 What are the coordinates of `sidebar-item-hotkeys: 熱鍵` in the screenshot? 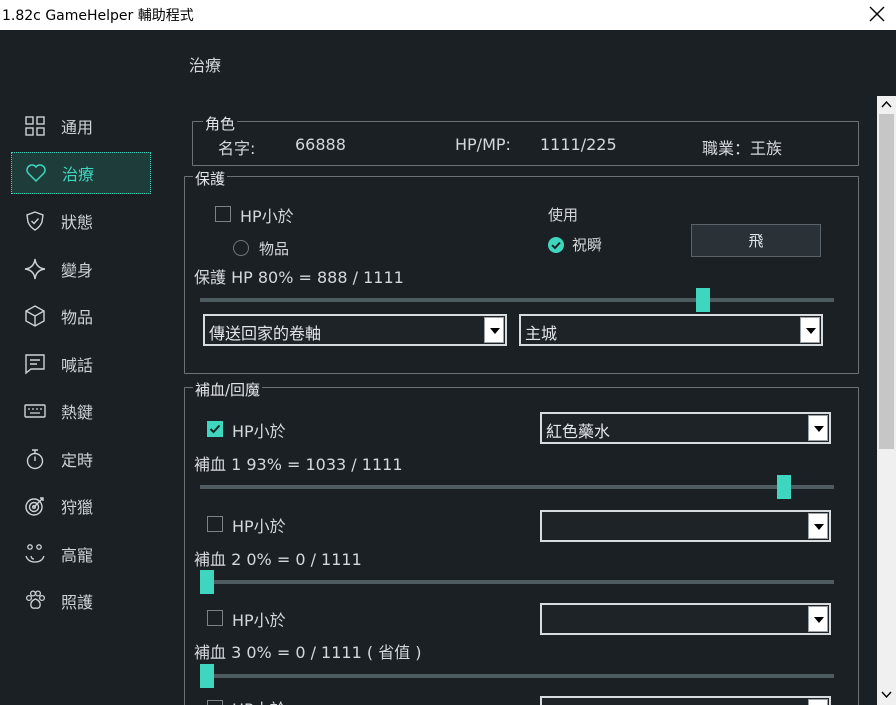 It's located at (81, 411).